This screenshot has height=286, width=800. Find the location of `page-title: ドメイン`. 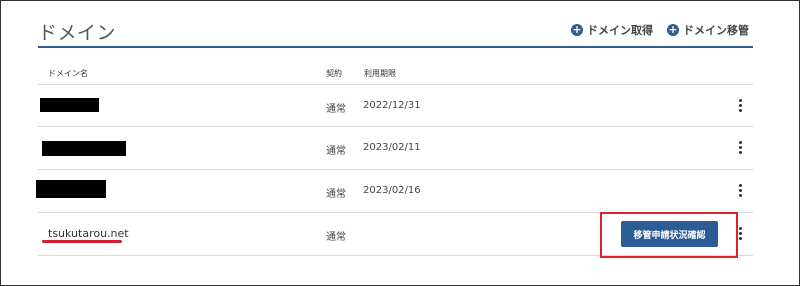

page-title: ドメイン is located at coordinates (77, 33).